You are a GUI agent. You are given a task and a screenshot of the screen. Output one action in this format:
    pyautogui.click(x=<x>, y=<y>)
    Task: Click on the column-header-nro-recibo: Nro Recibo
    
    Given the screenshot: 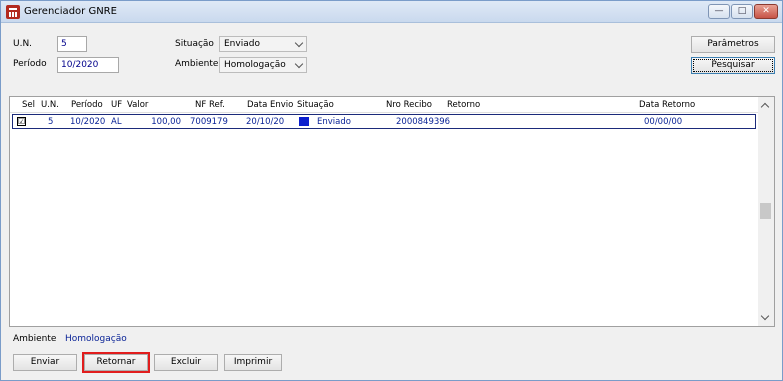 What is the action you would take?
    pyautogui.click(x=409, y=105)
    